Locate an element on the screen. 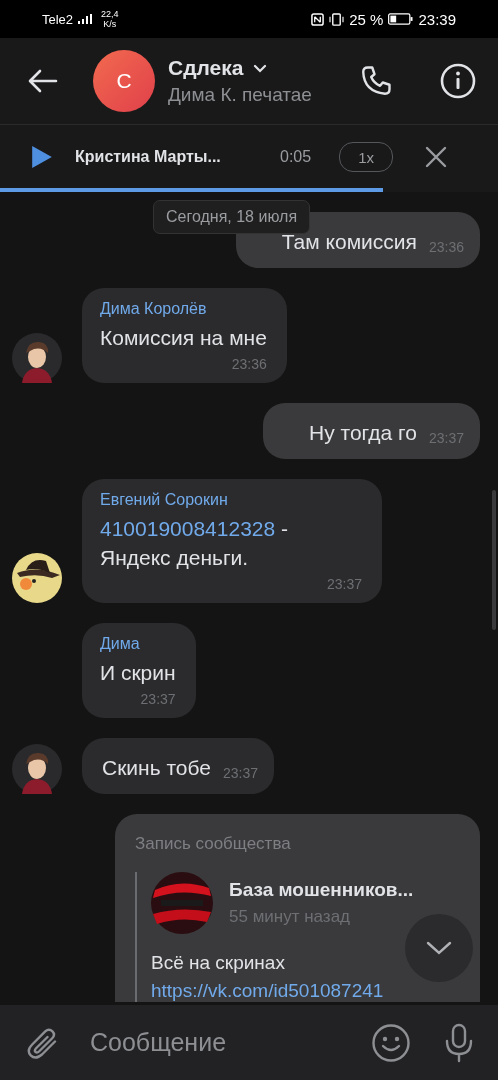  repost-label: Запись сообщества is located at coordinates (213, 844).